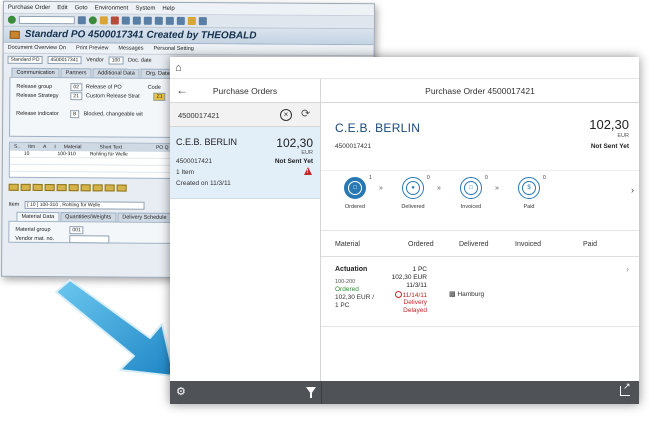 The width and height of the screenshot is (649, 421). I want to click on menu-purchase-order: Purchase Order, so click(29, 7).